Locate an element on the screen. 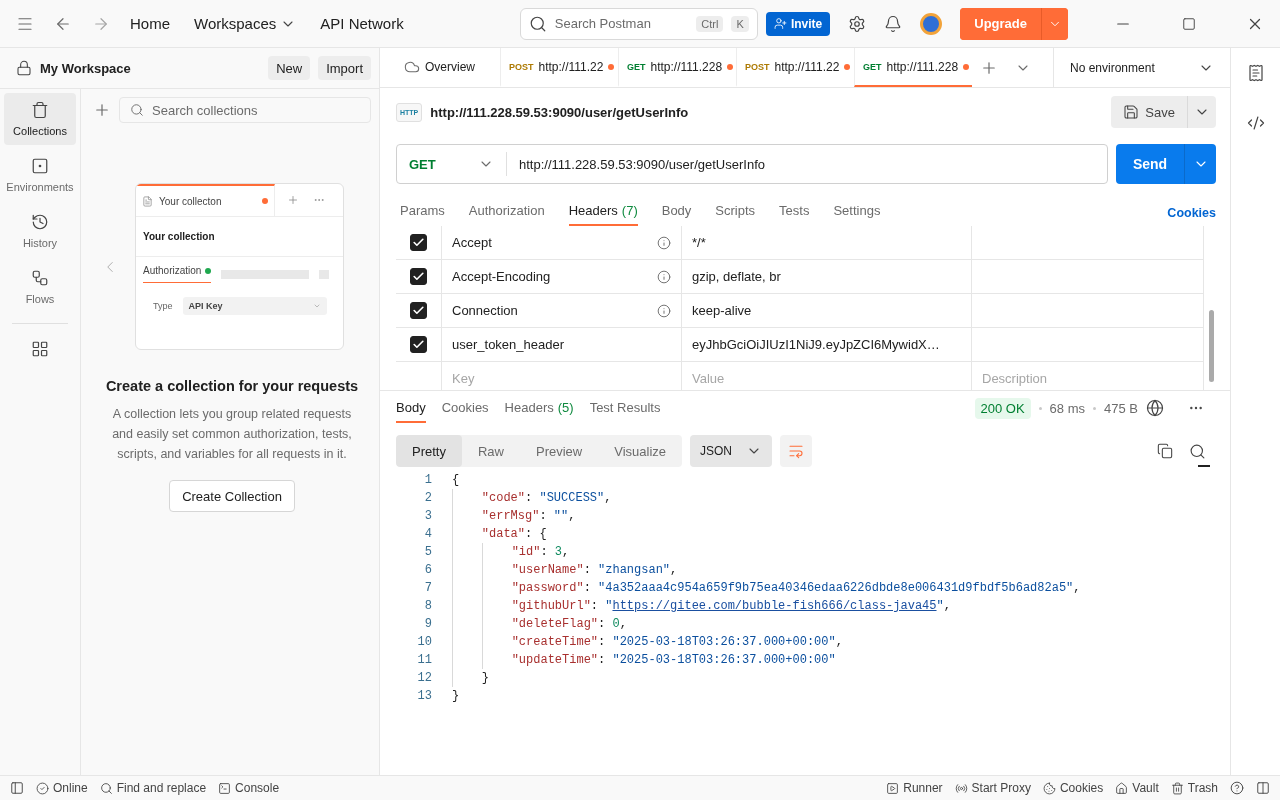 This screenshot has height=800, width=1280. status-item: Runner is located at coordinates (914, 788).